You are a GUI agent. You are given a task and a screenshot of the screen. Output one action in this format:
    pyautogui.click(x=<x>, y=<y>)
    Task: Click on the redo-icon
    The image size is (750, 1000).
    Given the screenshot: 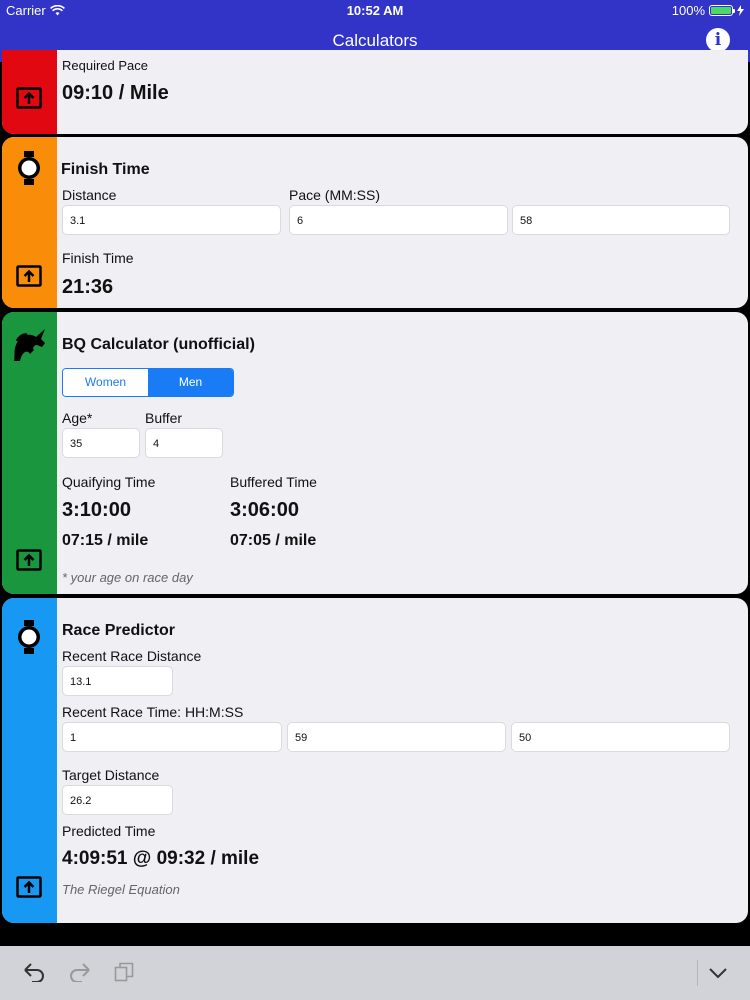 What is the action you would take?
    pyautogui.click(x=80, y=973)
    